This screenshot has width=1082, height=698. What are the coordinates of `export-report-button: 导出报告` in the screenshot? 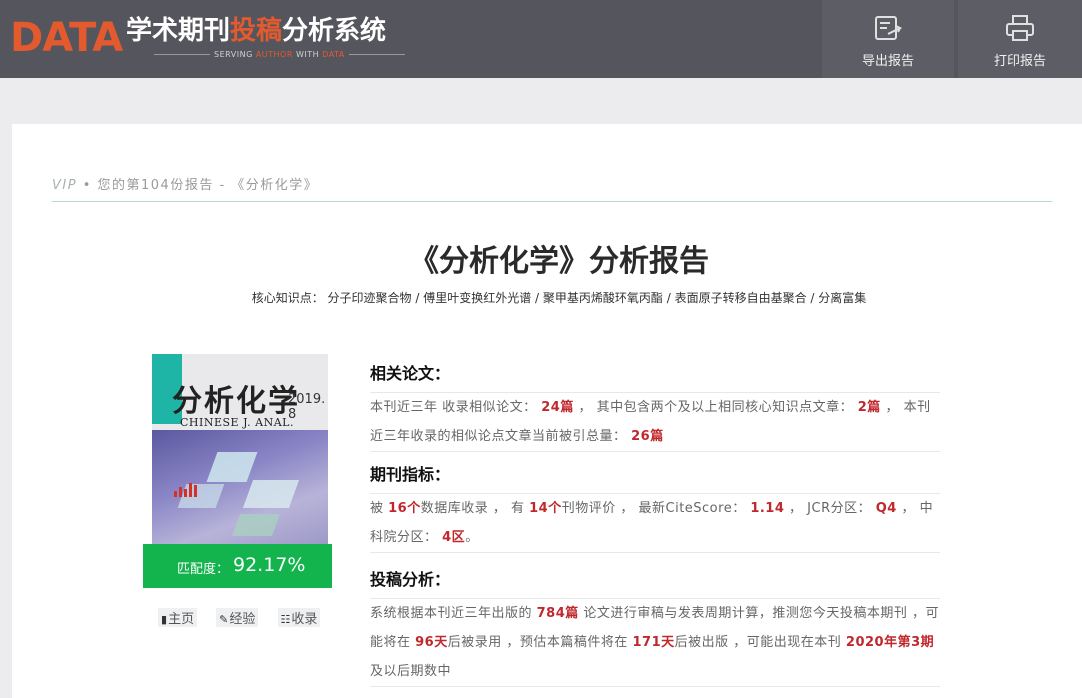 It's located at (888, 39).